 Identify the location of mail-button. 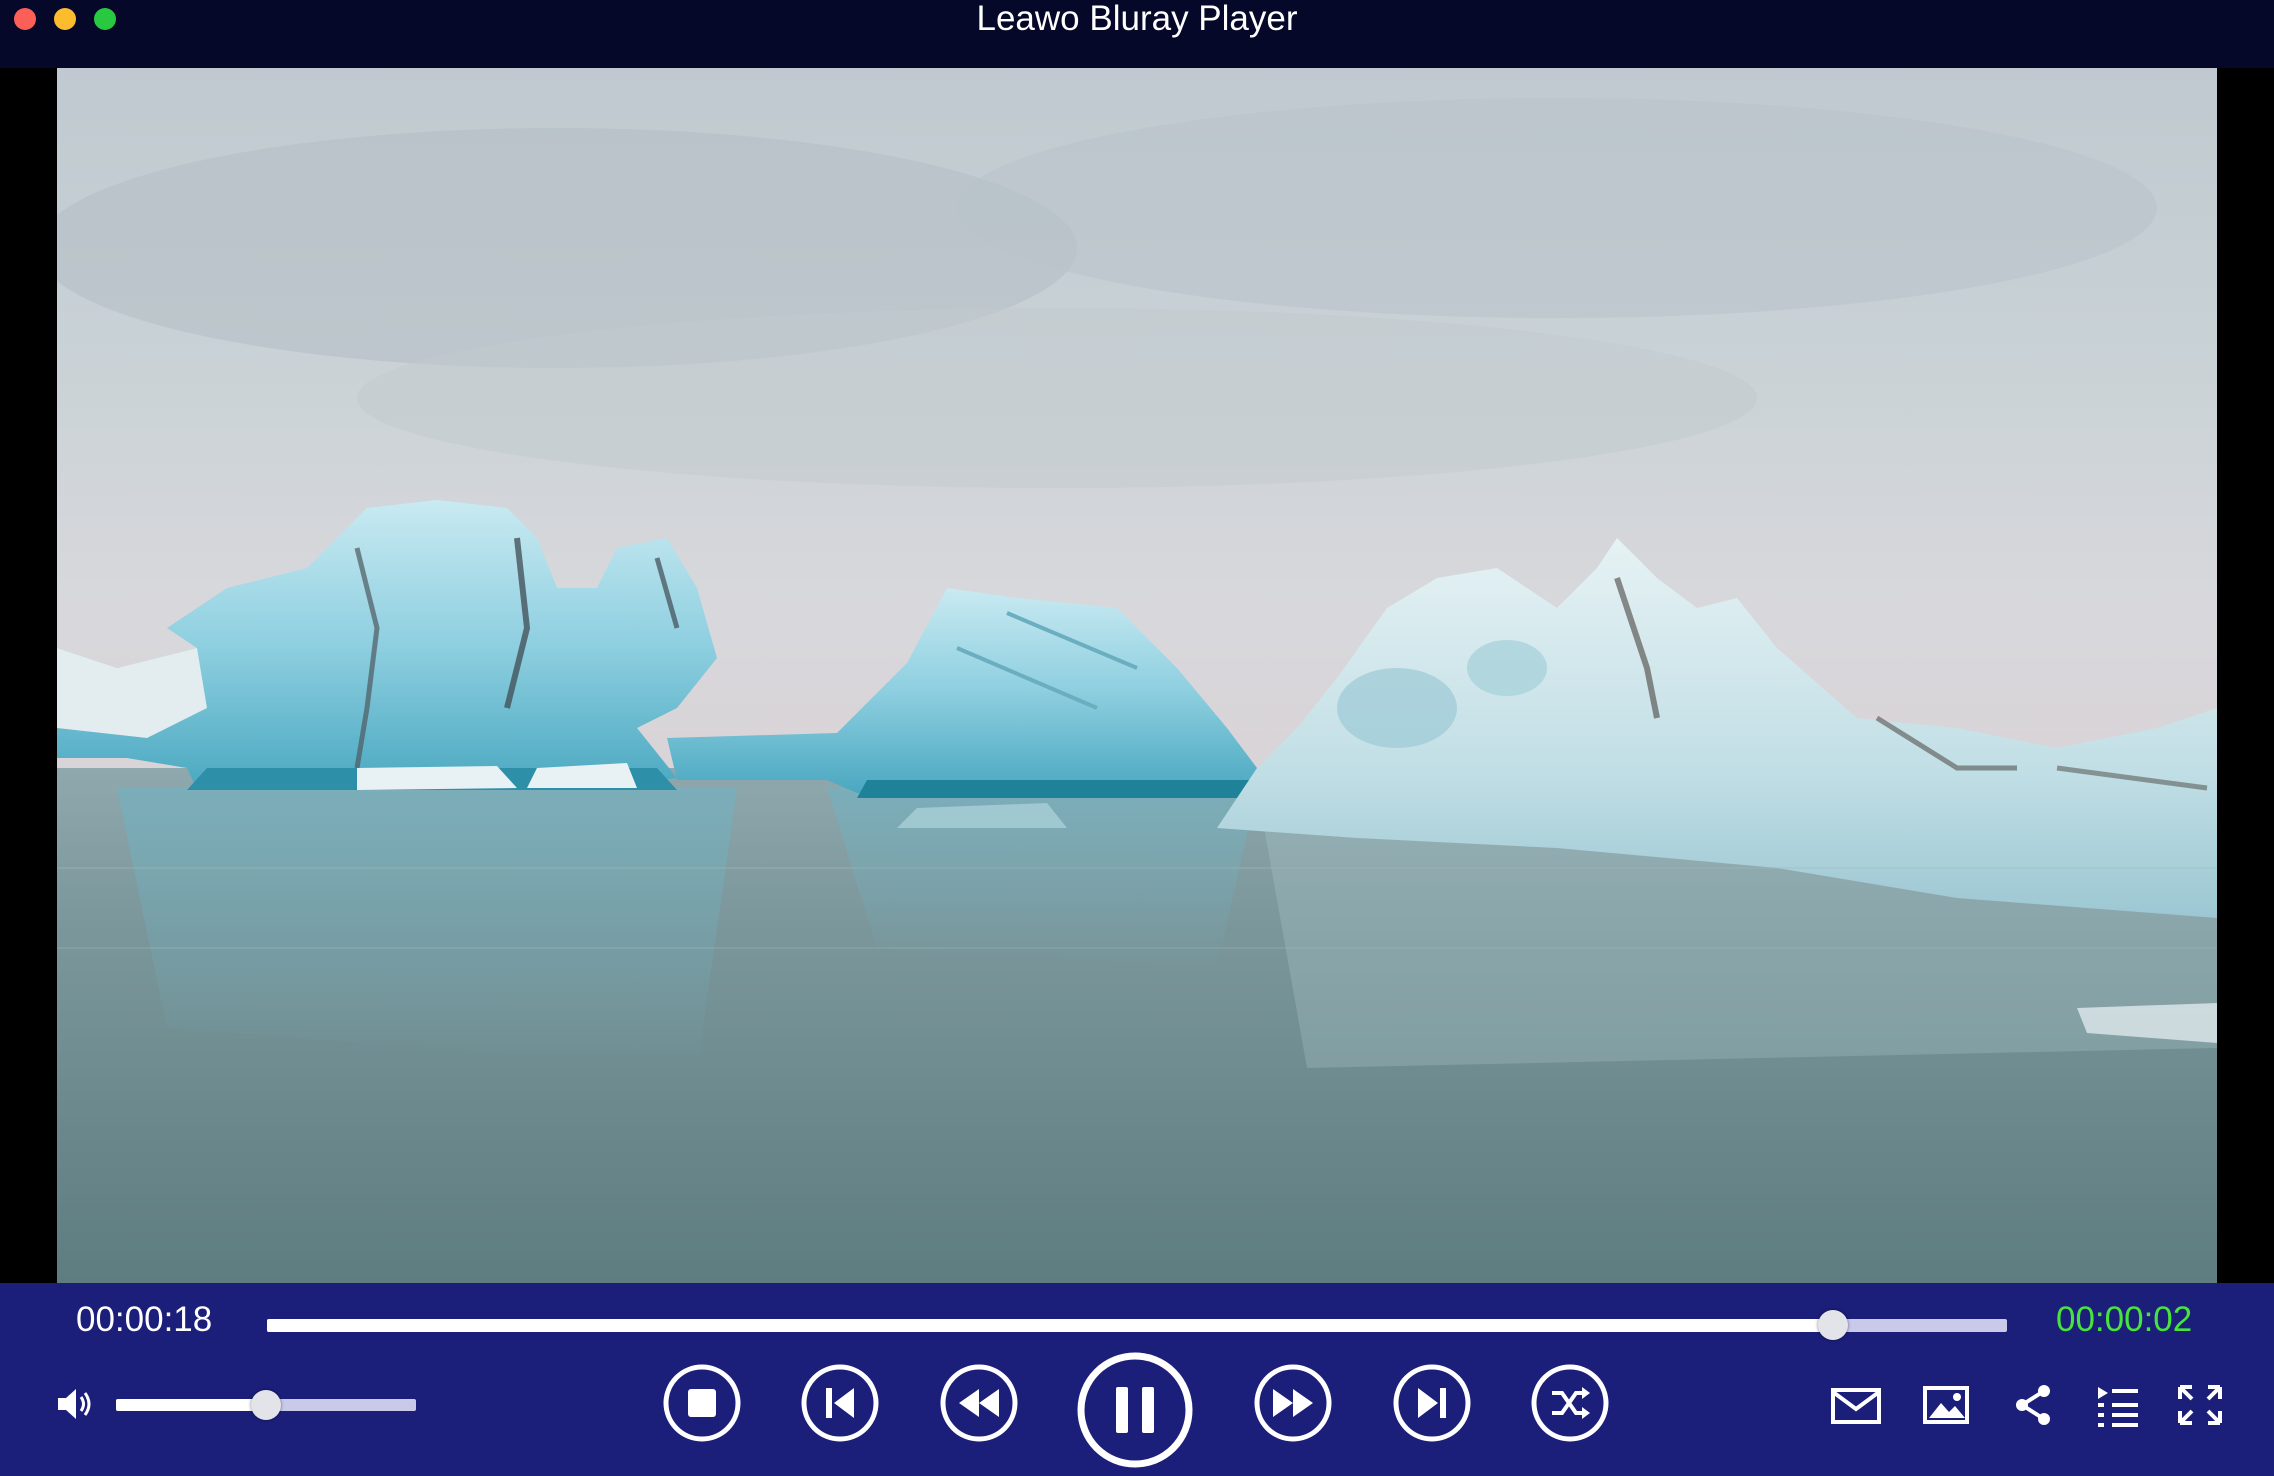
(1856, 1405).